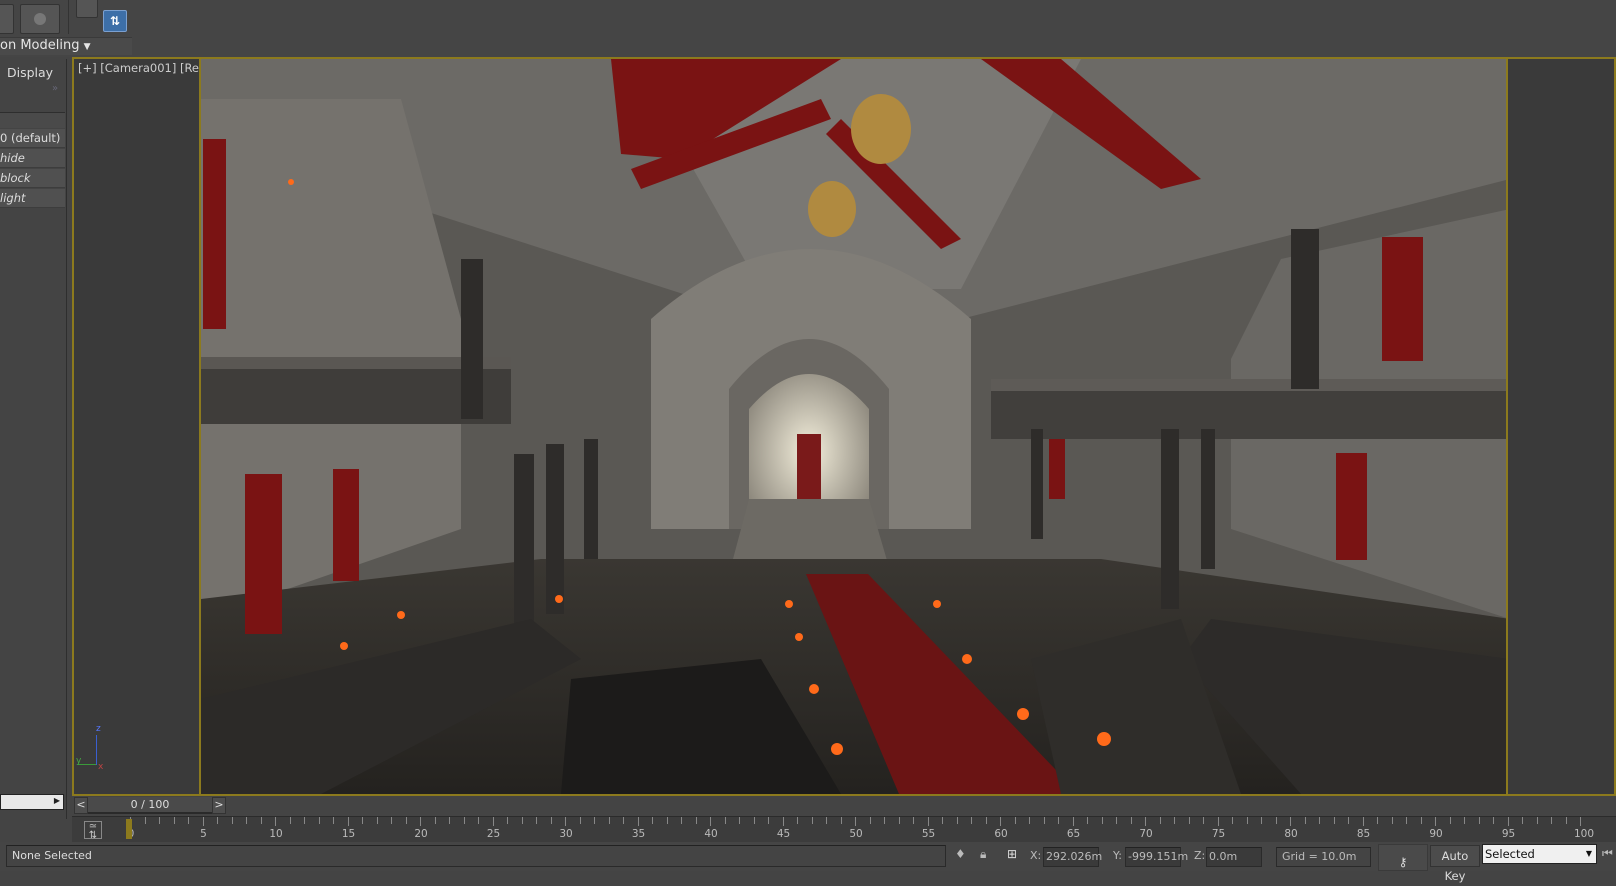  What do you see at coordinates (32, 198) in the screenshot?
I see `layer-item: light` at bounding box center [32, 198].